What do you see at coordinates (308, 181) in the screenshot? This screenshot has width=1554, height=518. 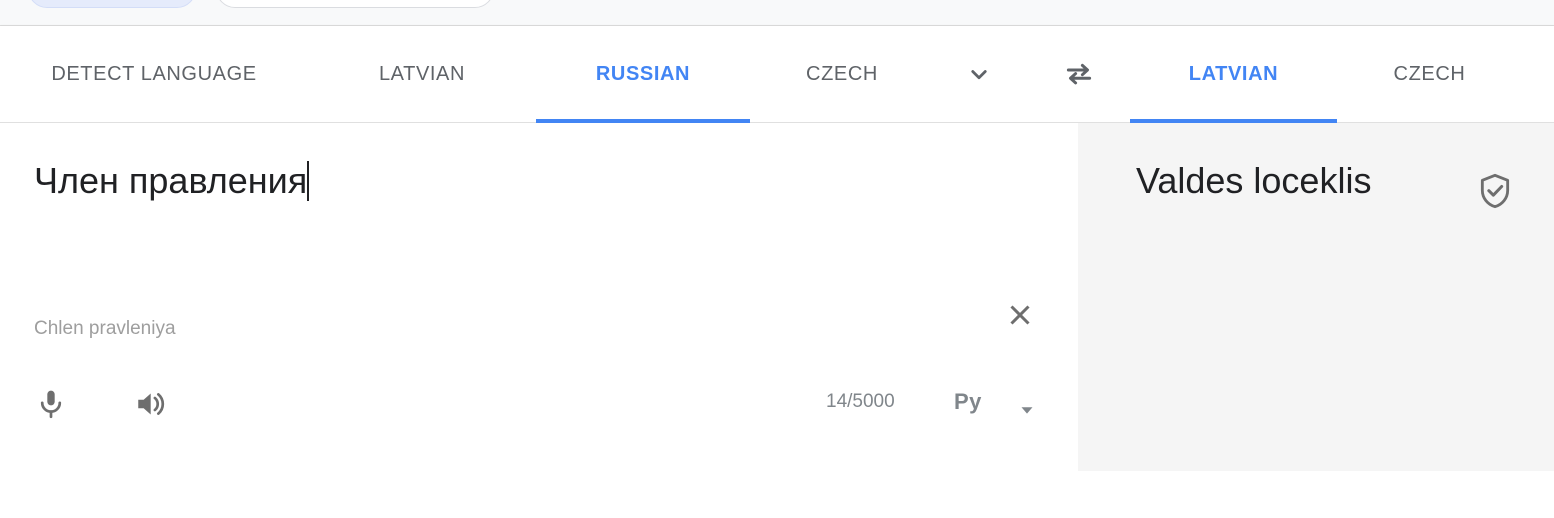 I see `text-cursor` at bounding box center [308, 181].